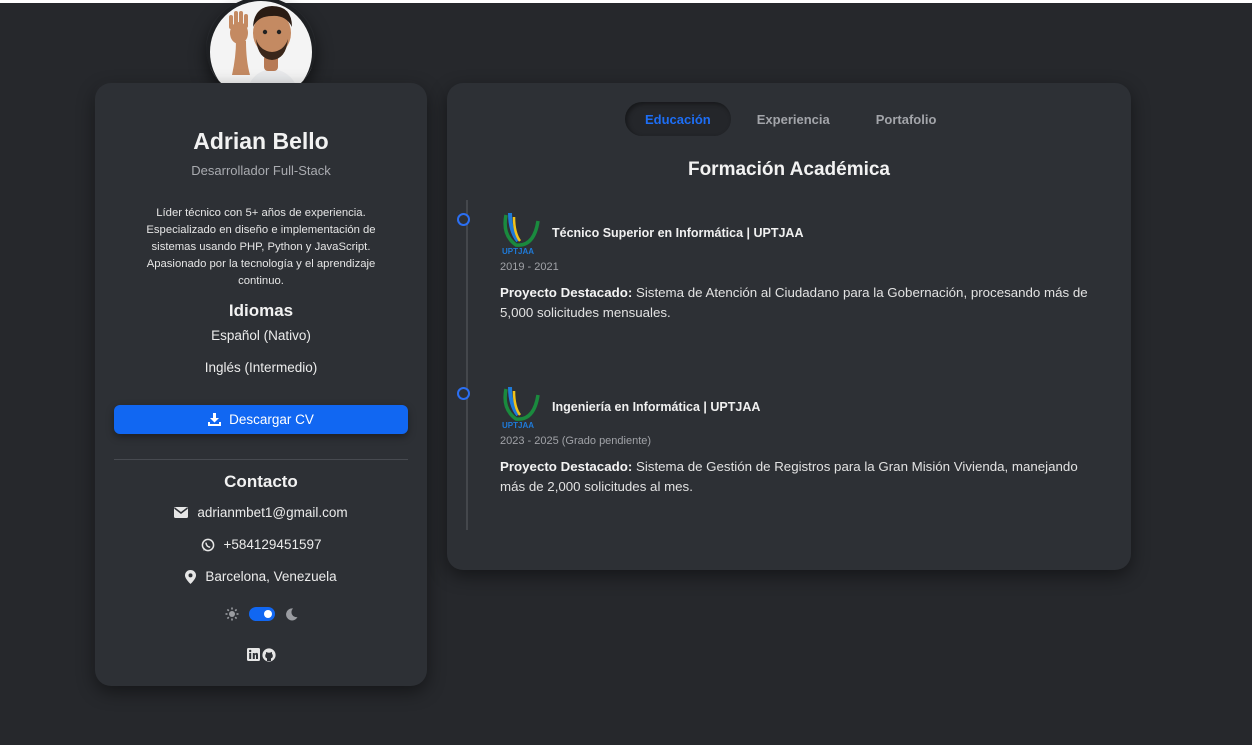  Describe the element at coordinates (272, 544) in the screenshot. I see `phone-text: +584129451597` at that location.